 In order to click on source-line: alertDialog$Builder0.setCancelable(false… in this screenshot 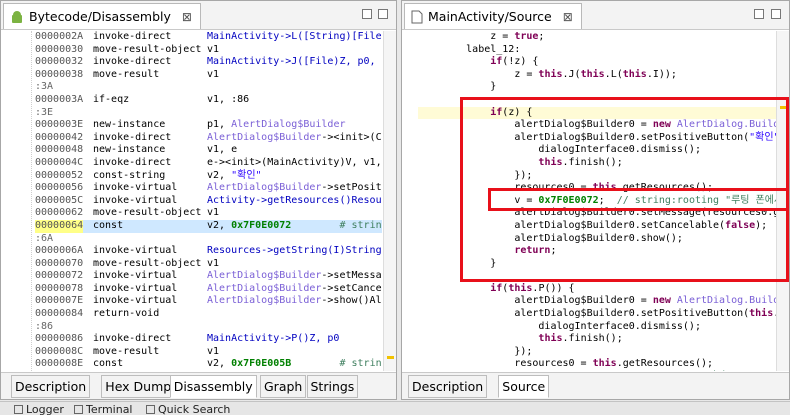, I will do `click(597, 226)`.